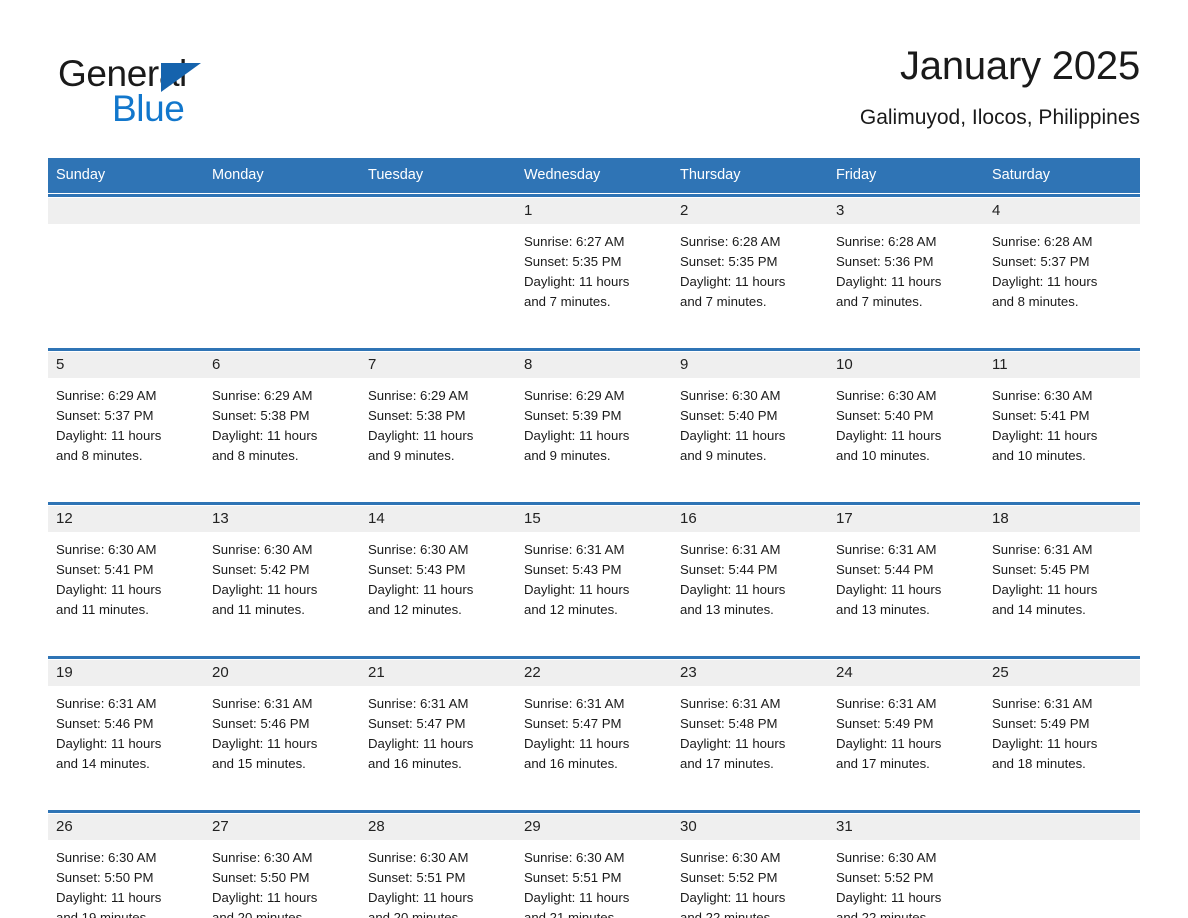 The width and height of the screenshot is (1188, 918). What do you see at coordinates (594, 365) in the screenshot?
I see `day-number: 8` at bounding box center [594, 365].